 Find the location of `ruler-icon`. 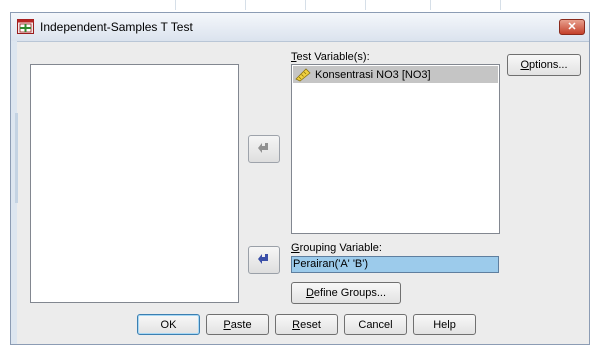

ruler-icon is located at coordinates (303, 74).